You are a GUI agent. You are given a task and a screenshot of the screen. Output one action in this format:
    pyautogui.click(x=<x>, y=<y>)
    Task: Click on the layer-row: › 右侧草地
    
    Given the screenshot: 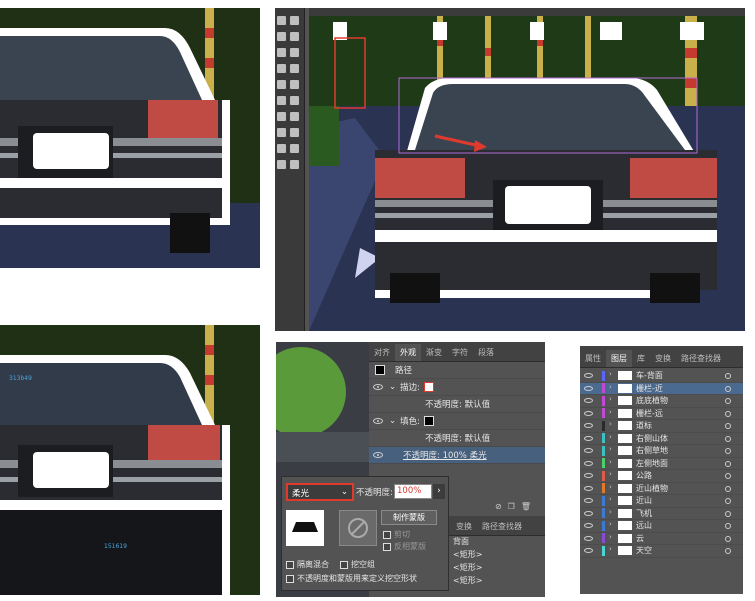 What is the action you would take?
    pyautogui.click(x=661, y=451)
    